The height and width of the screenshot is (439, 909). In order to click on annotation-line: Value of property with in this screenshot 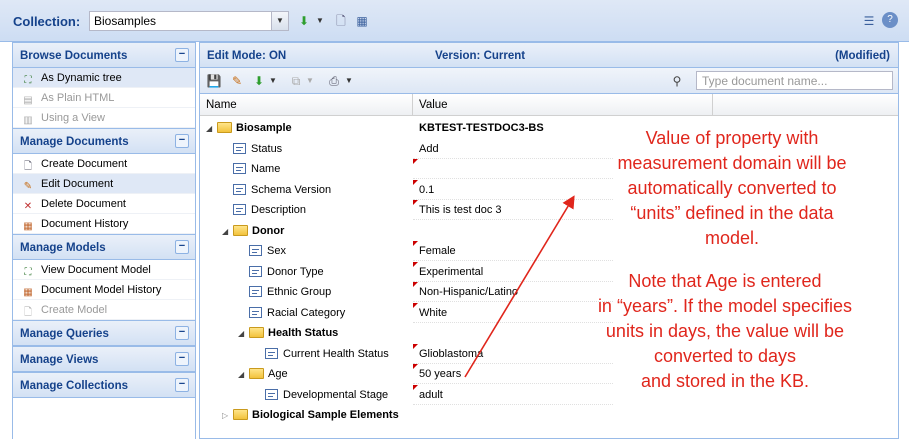, I will do `click(732, 138)`.